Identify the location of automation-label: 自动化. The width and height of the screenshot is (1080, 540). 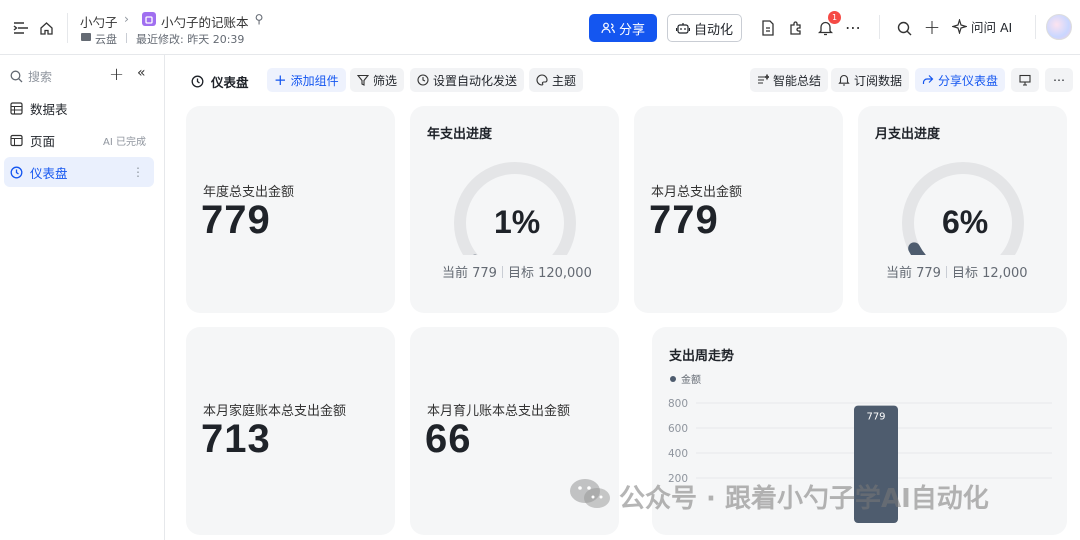
(713, 30).